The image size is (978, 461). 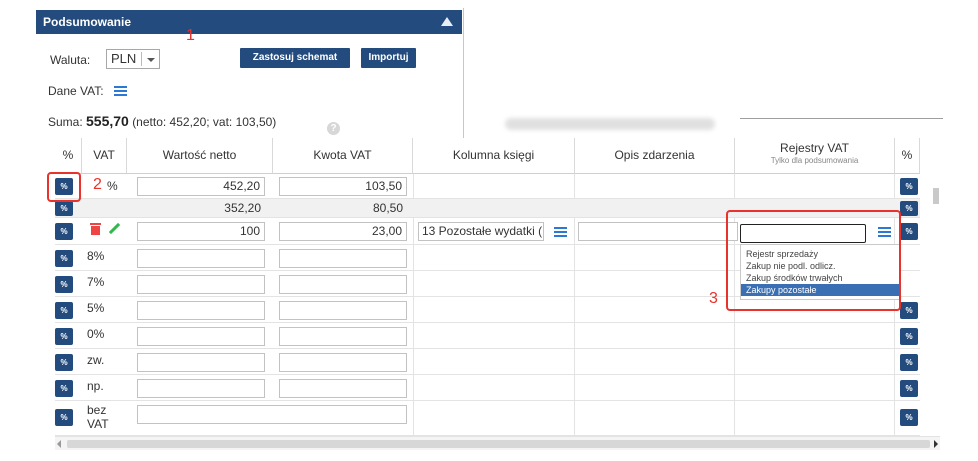 I want to click on currency-select: PLN, so click(x=133, y=59).